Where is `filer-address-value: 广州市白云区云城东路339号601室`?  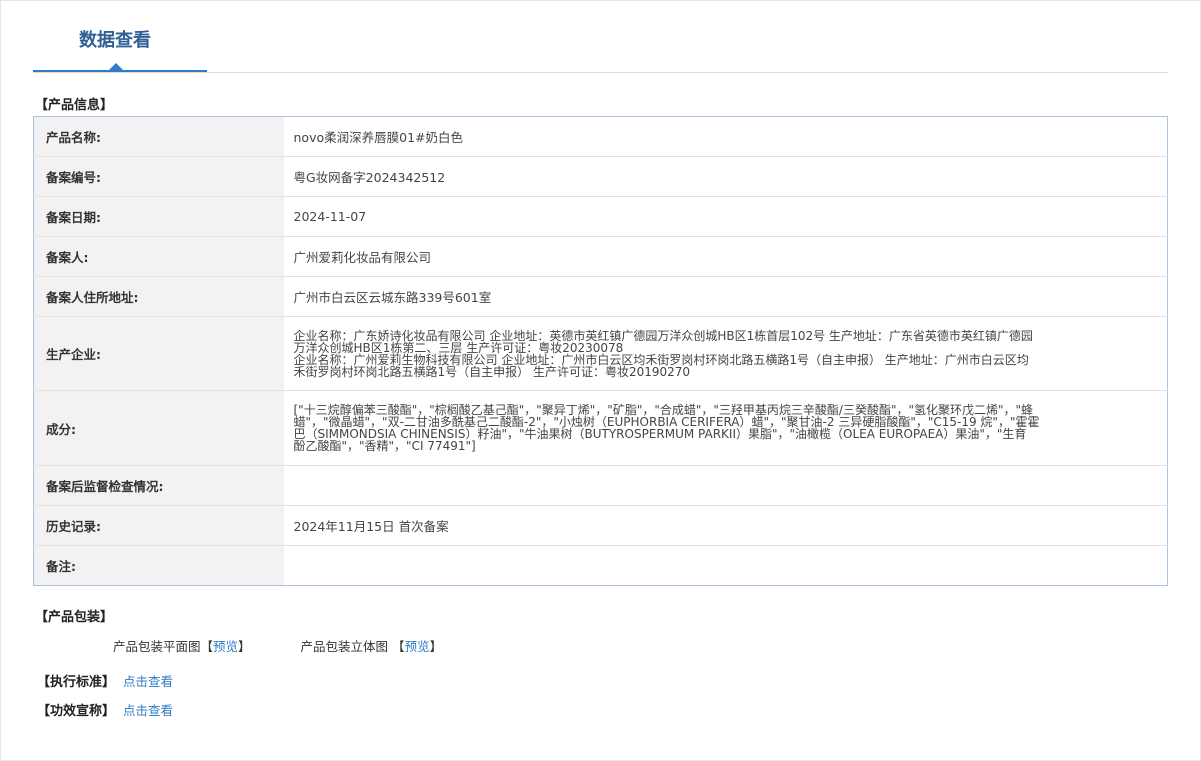
filer-address-value: 广州市白云区云城东路339号601室 is located at coordinates (725, 296).